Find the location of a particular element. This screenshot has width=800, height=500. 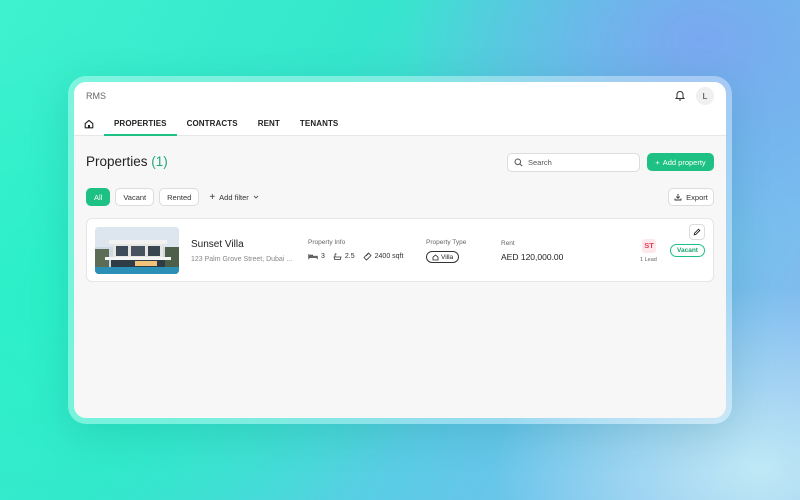

lead-avatar: ST is located at coordinates (649, 246).